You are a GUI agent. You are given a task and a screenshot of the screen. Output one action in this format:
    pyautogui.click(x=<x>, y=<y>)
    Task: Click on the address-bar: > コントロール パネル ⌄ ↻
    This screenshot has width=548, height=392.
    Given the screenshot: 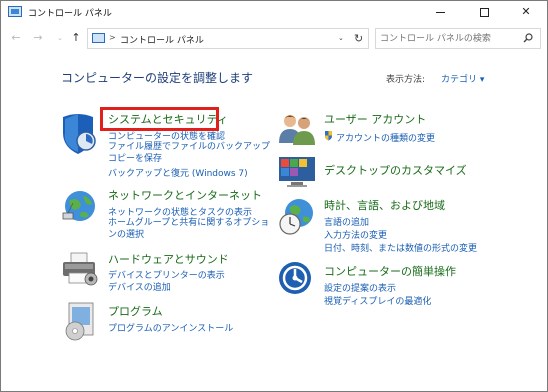 What is the action you would take?
    pyautogui.click(x=228, y=38)
    